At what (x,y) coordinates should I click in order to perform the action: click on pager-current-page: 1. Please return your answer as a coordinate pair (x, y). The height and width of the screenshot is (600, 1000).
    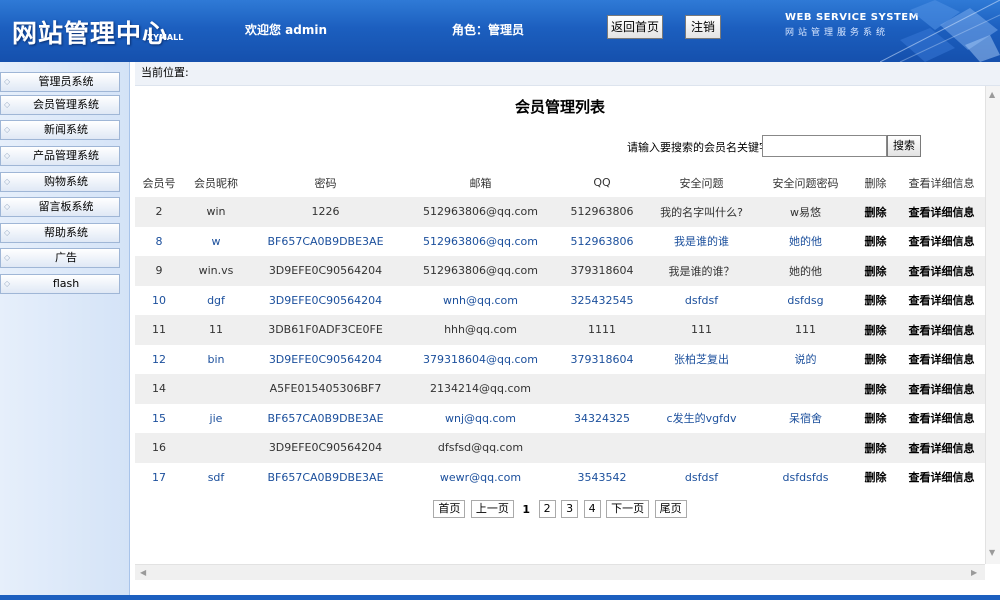
    Looking at the image, I should click on (526, 509).